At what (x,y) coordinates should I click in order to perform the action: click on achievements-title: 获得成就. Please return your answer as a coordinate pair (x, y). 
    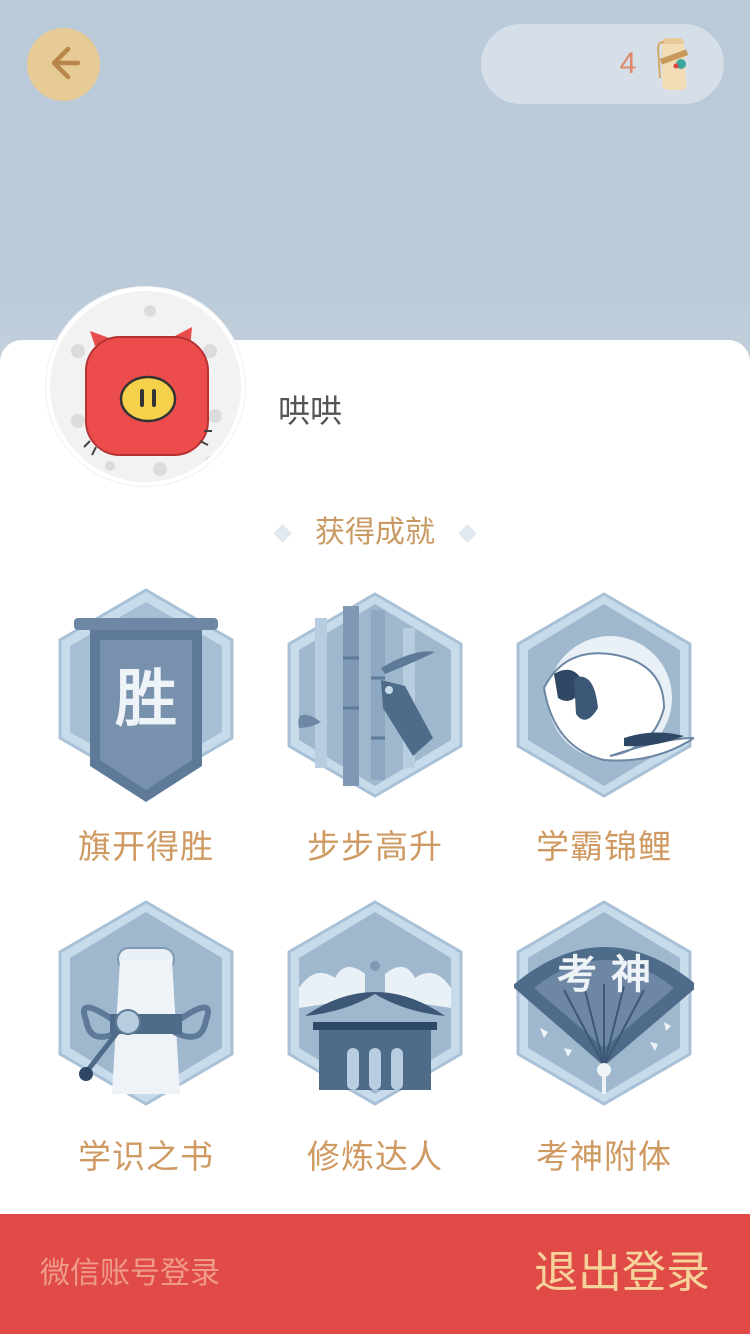
    Looking at the image, I should click on (375, 533).